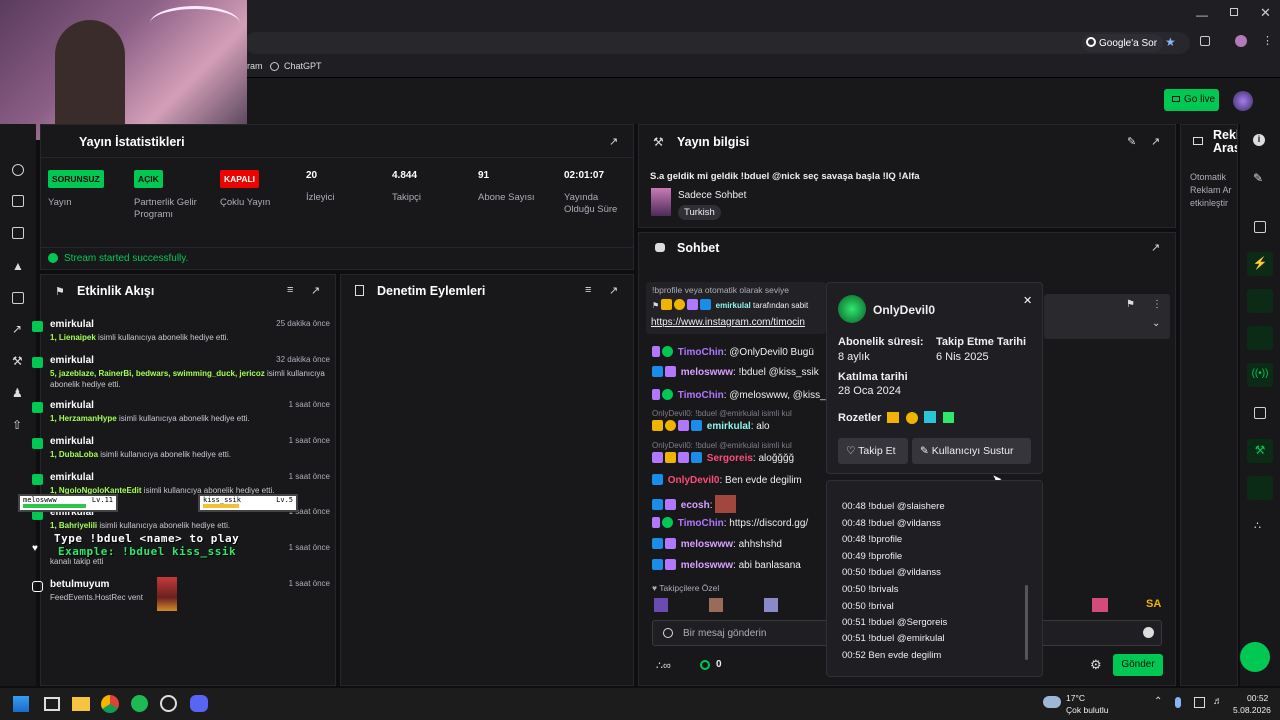 The image size is (1280, 720). What do you see at coordinates (1260, 227) in the screenshot?
I see `expand-icon` at bounding box center [1260, 227].